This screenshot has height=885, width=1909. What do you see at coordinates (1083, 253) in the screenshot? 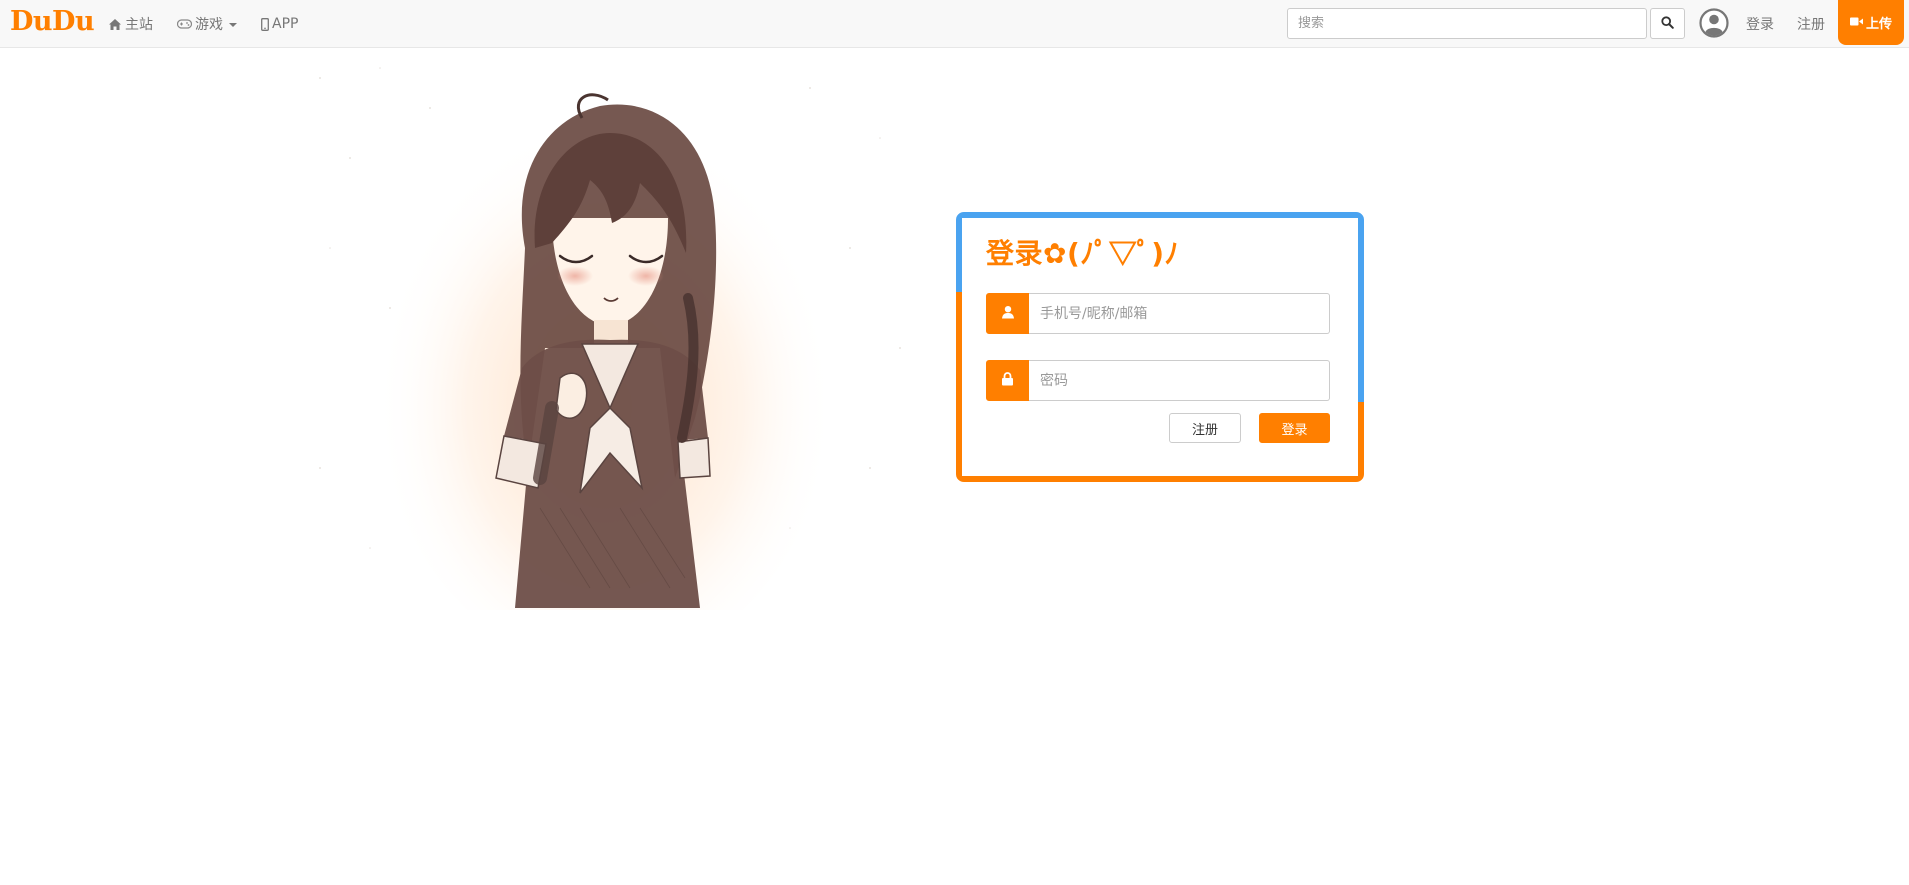
I see `login-title: 登录✿(ﾉﾟ▽ﾟ)ﾉ` at bounding box center [1083, 253].